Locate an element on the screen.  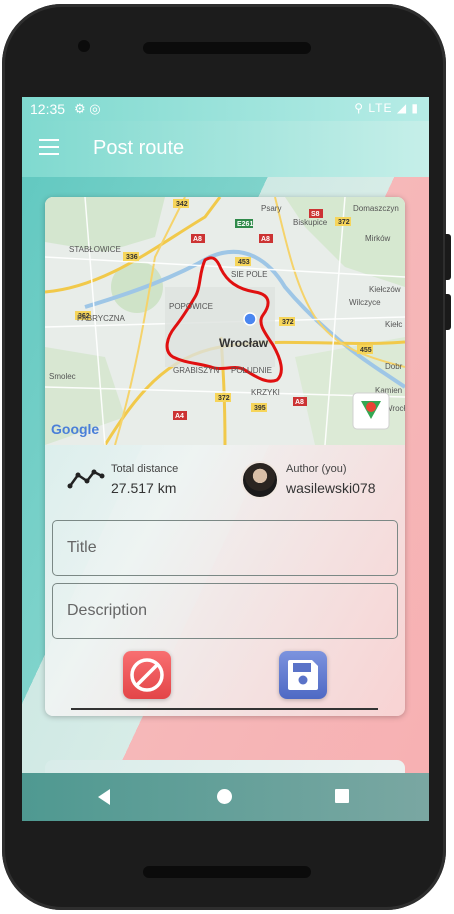
battery-icon: ▮ is located at coordinates (415, 108).